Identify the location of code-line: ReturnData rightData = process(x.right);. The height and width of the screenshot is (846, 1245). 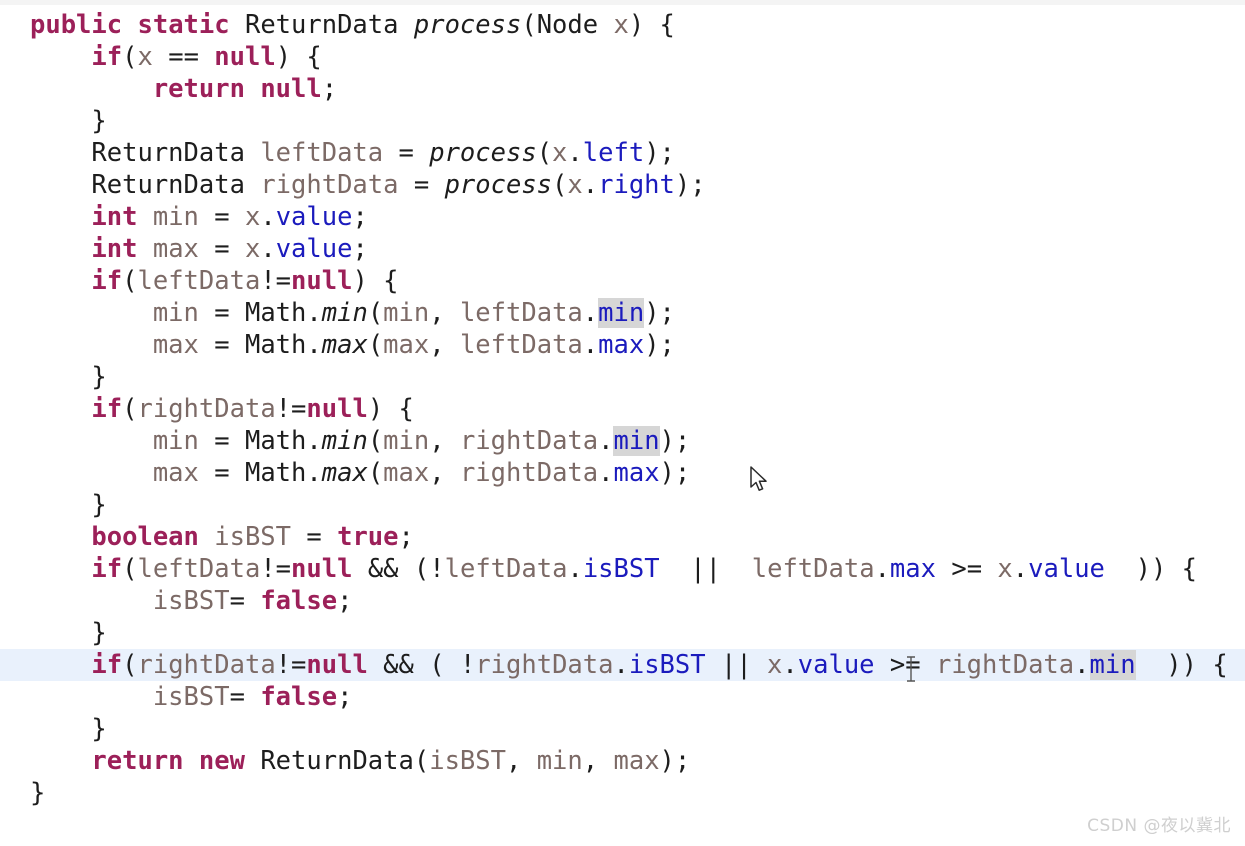
(622, 185).